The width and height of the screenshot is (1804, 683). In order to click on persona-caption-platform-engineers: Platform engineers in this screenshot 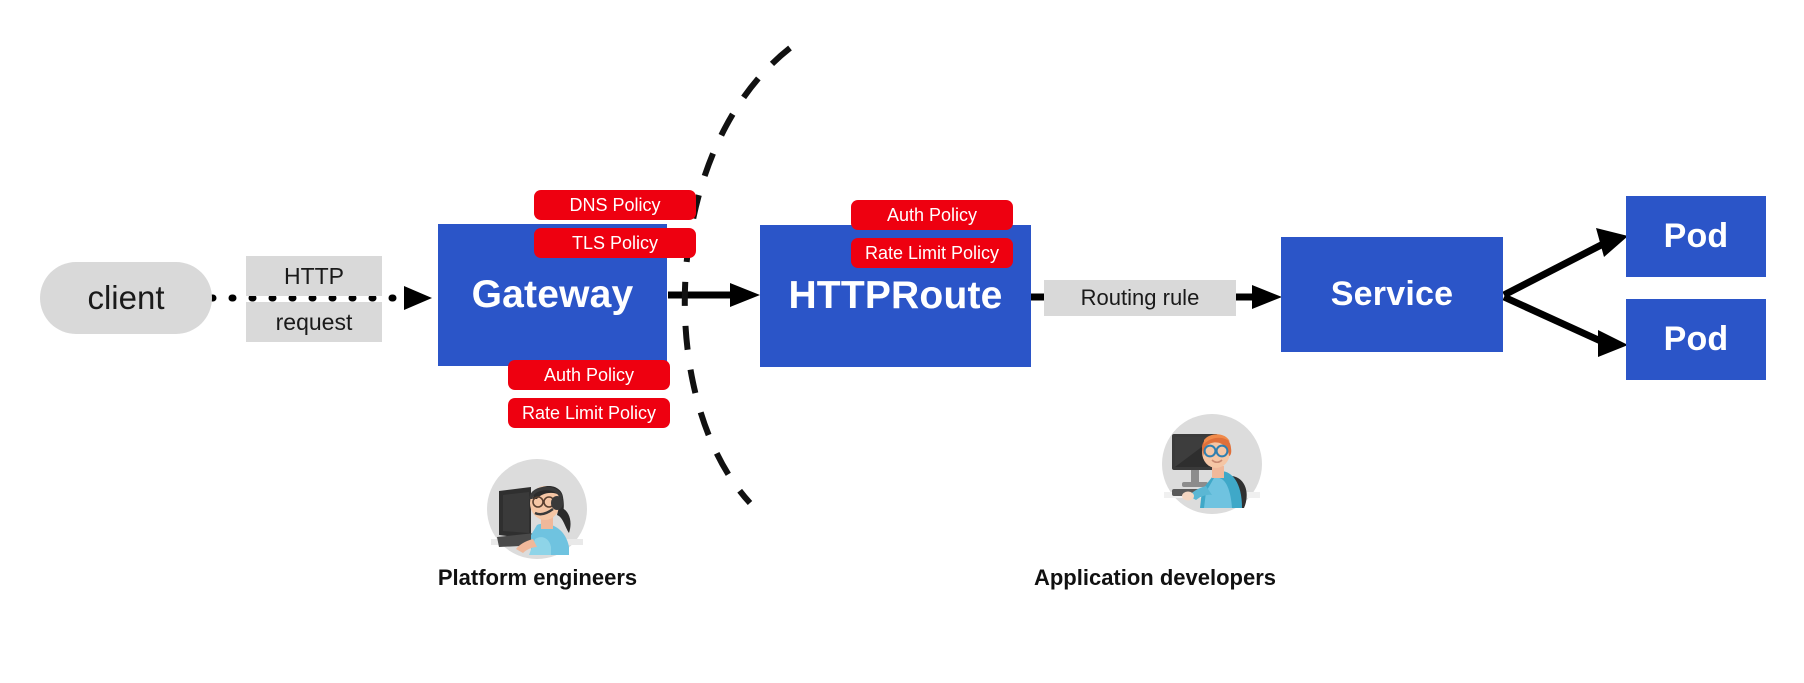, I will do `click(537, 578)`.